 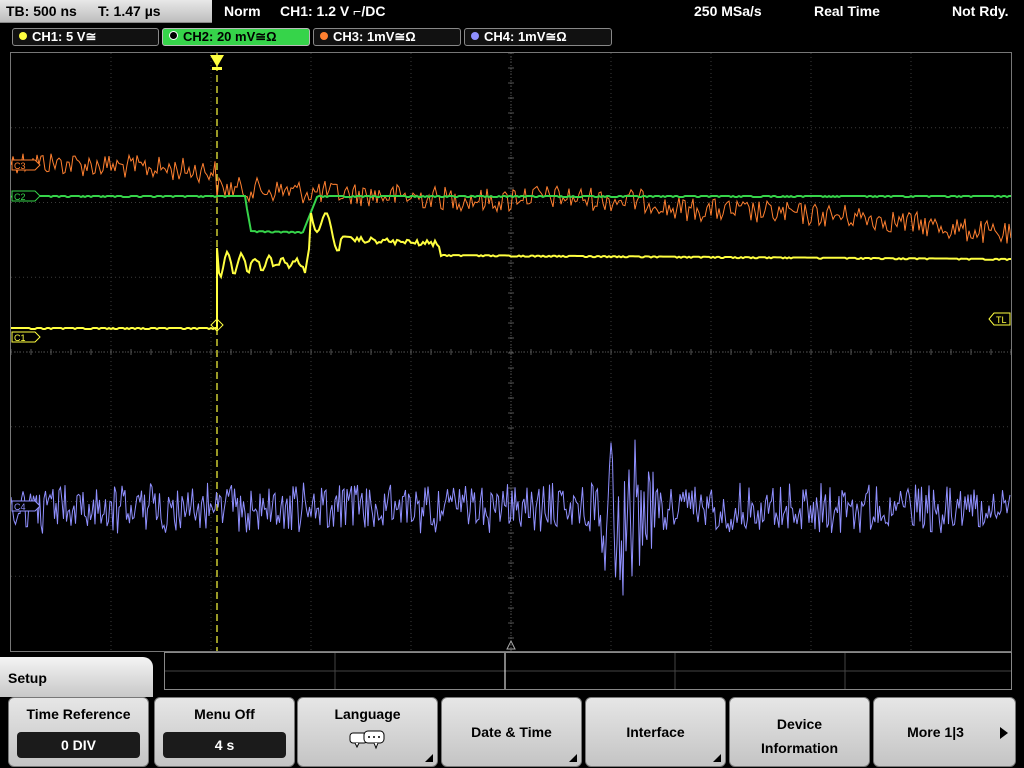 What do you see at coordinates (799, 724) in the screenshot?
I see `softkey-label-line1: Device` at bounding box center [799, 724].